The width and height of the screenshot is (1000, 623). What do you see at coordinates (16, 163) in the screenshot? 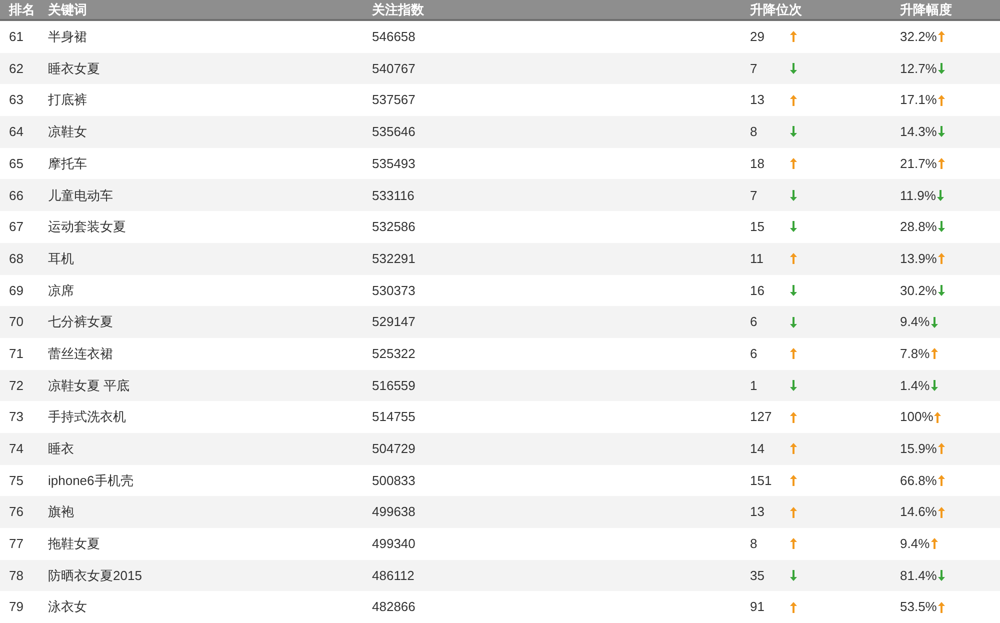
I see `table-cell-text: 65` at bounding box center [16, 163].